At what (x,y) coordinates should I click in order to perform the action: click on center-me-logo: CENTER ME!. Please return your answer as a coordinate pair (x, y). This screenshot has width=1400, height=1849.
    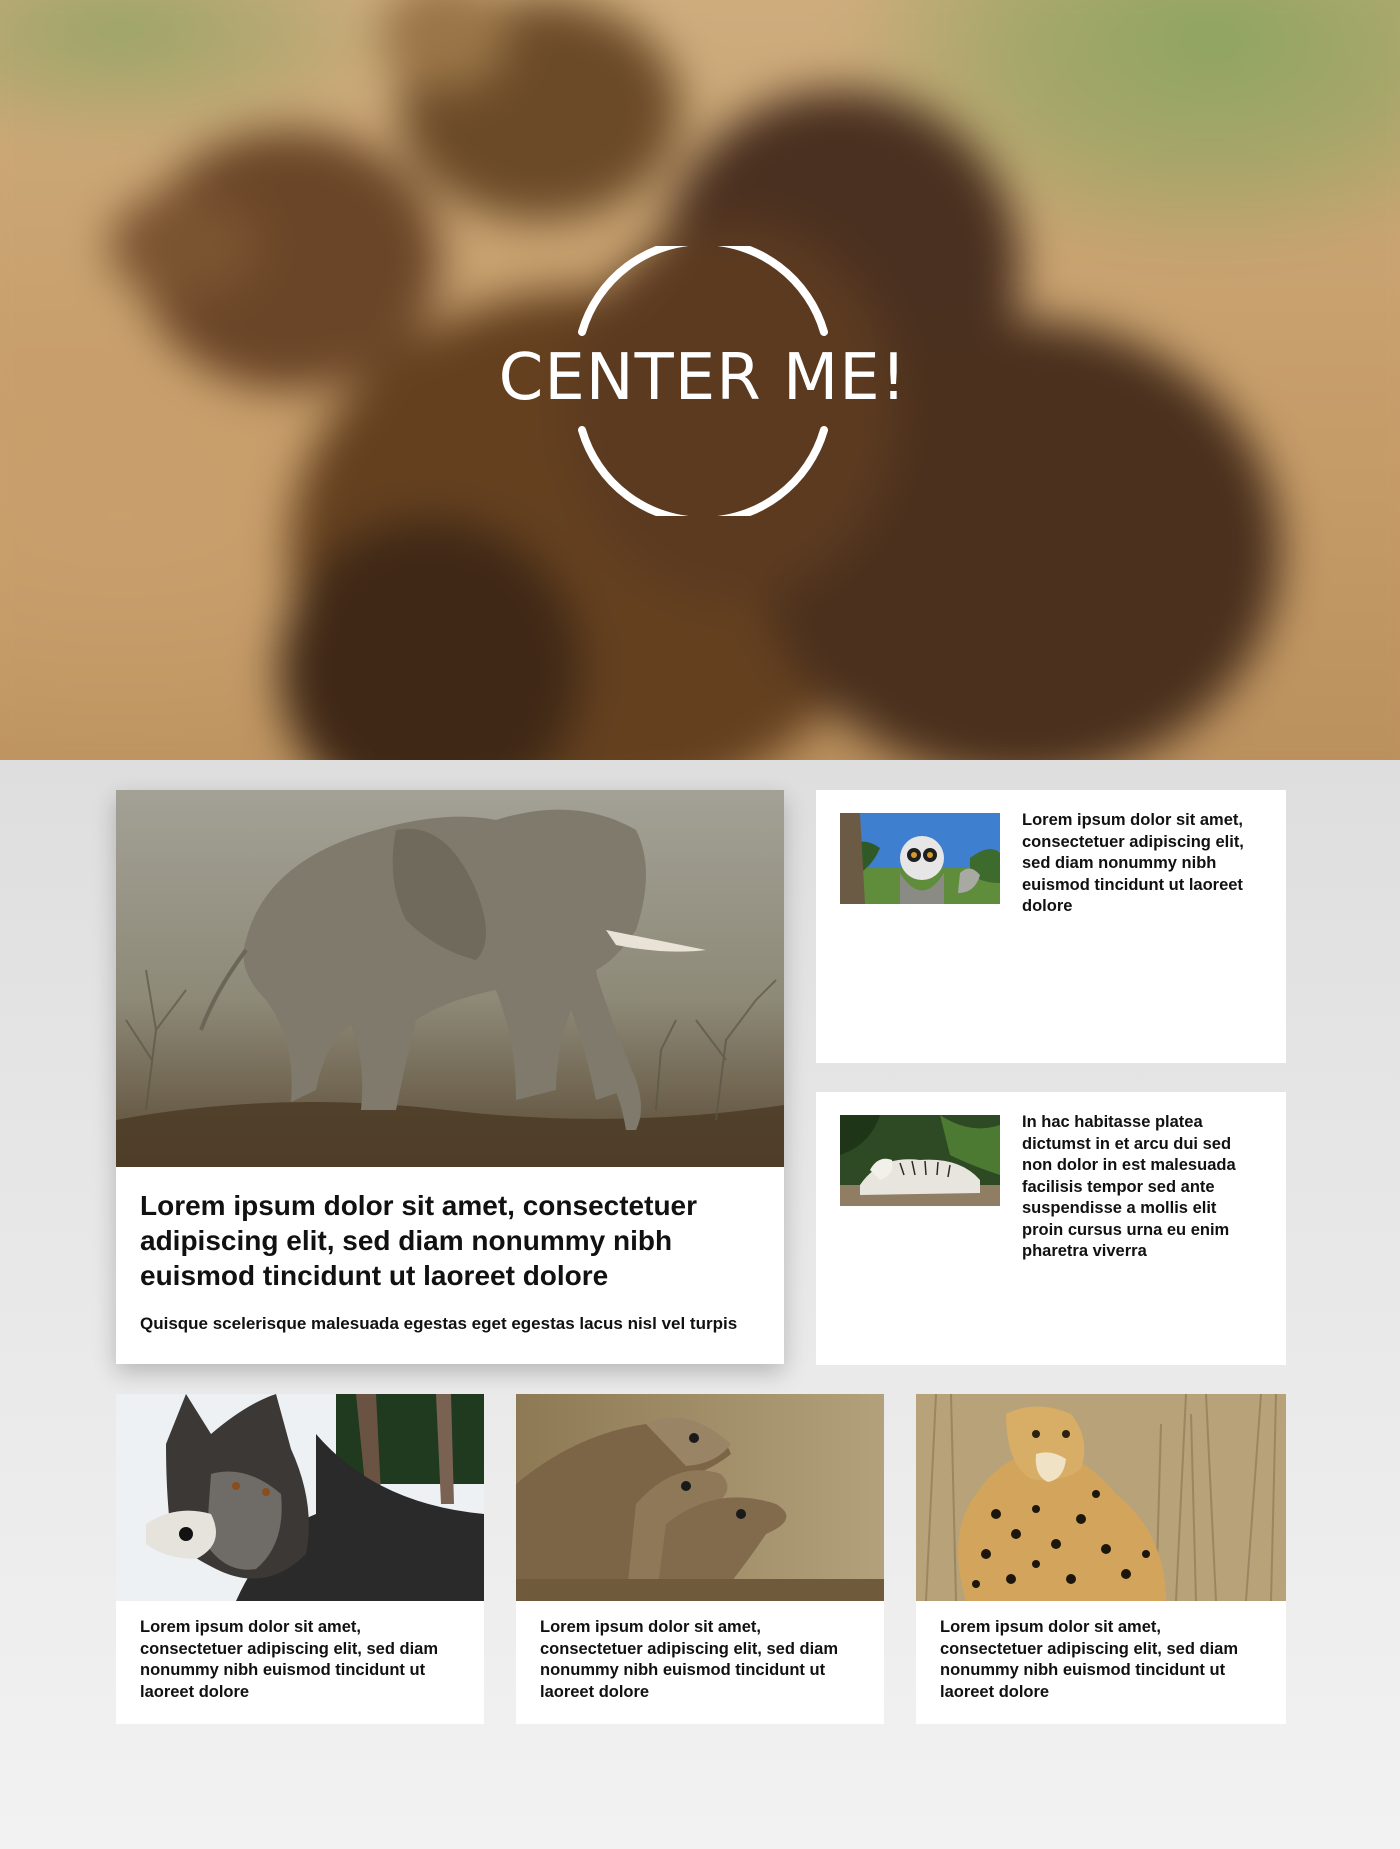
    Looking at the image, I should click on (697, 381).